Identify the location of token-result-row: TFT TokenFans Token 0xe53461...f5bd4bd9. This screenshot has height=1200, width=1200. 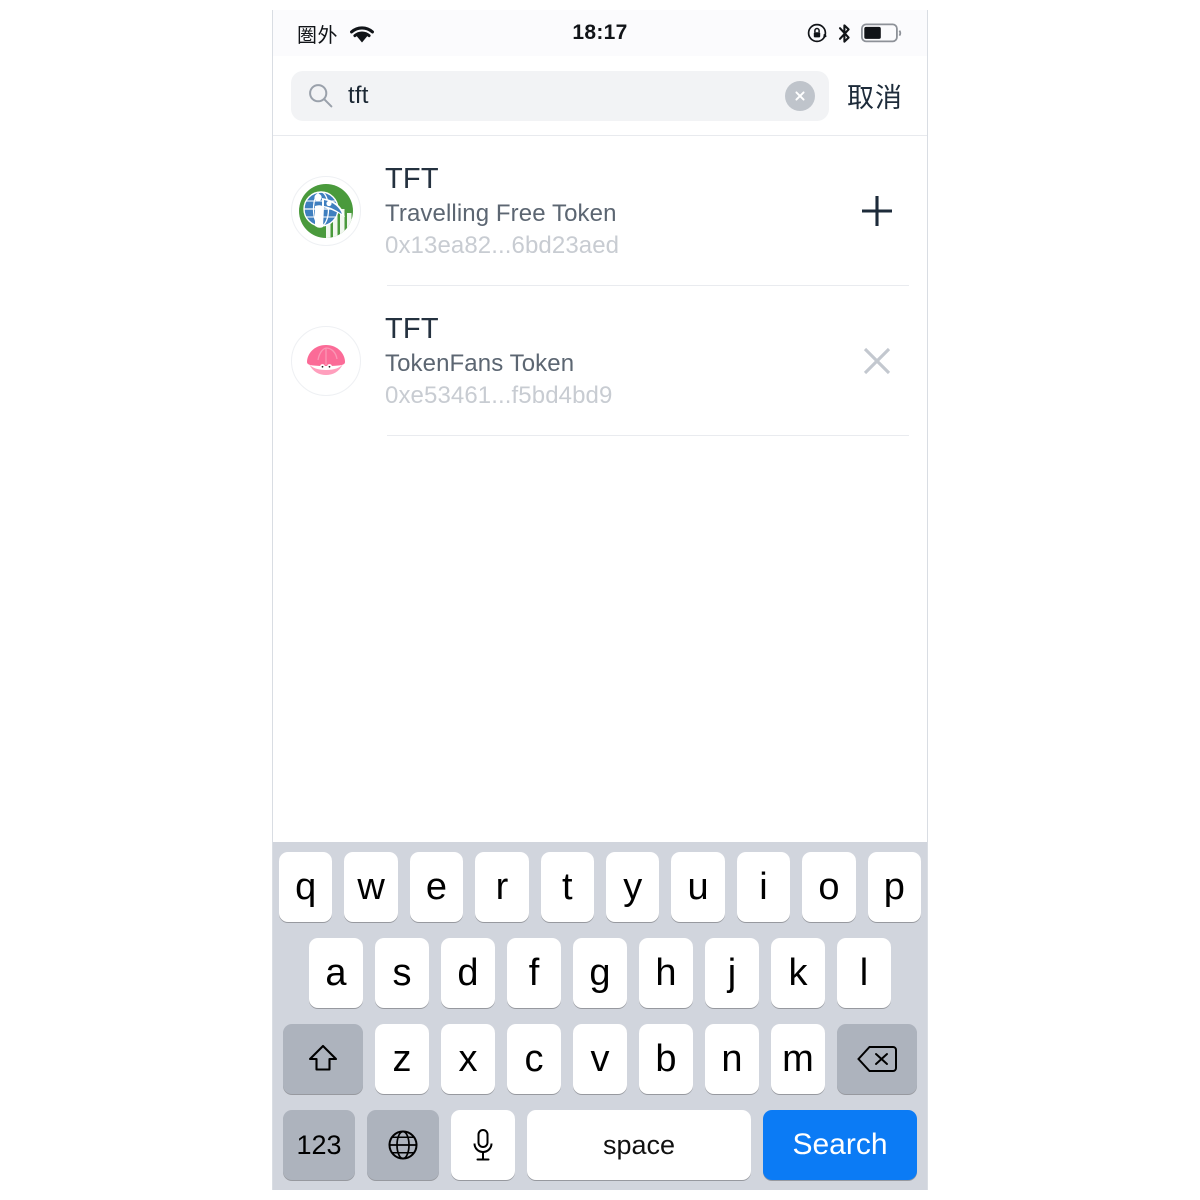
(600, 361).